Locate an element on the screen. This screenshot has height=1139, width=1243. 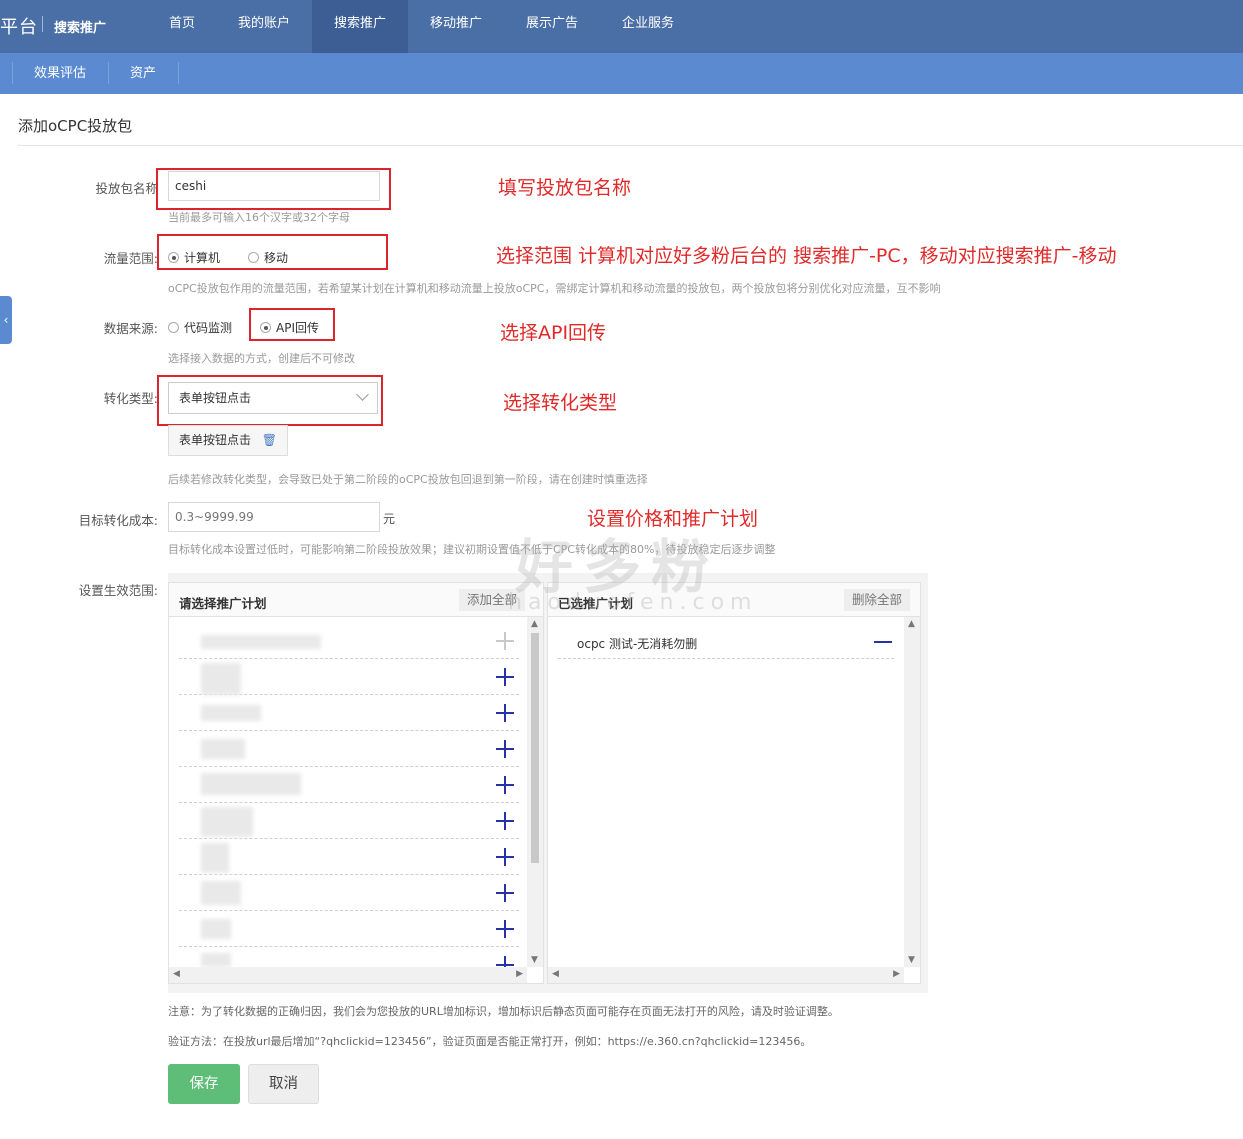
save-button: 保存 is located at coordinates (204, 1084).